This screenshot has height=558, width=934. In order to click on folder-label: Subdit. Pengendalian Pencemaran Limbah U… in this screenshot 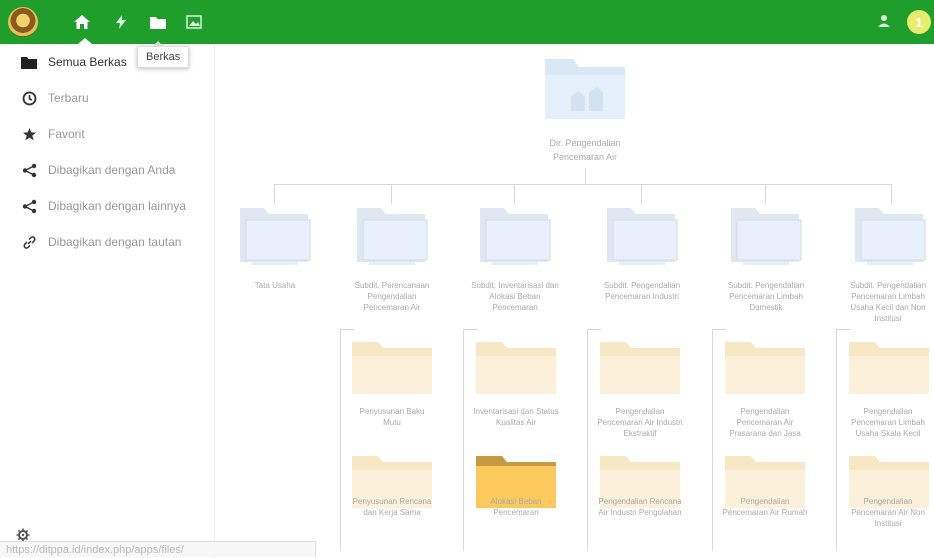, I will do `click(888, 302)`.